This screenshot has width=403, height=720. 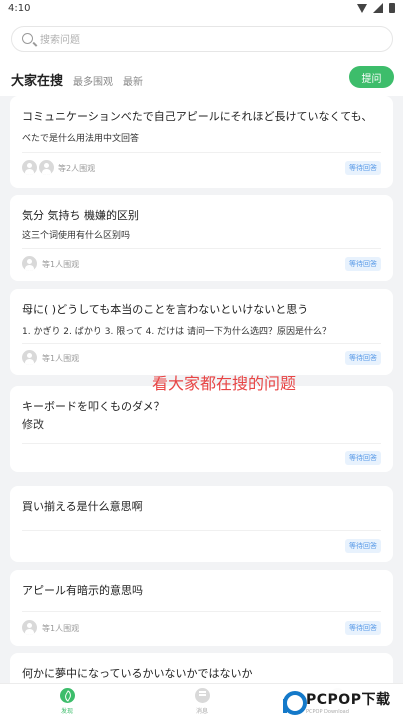 I want to click on watermark-subtitle: PCPOP Download, so click(x=327, y=712).